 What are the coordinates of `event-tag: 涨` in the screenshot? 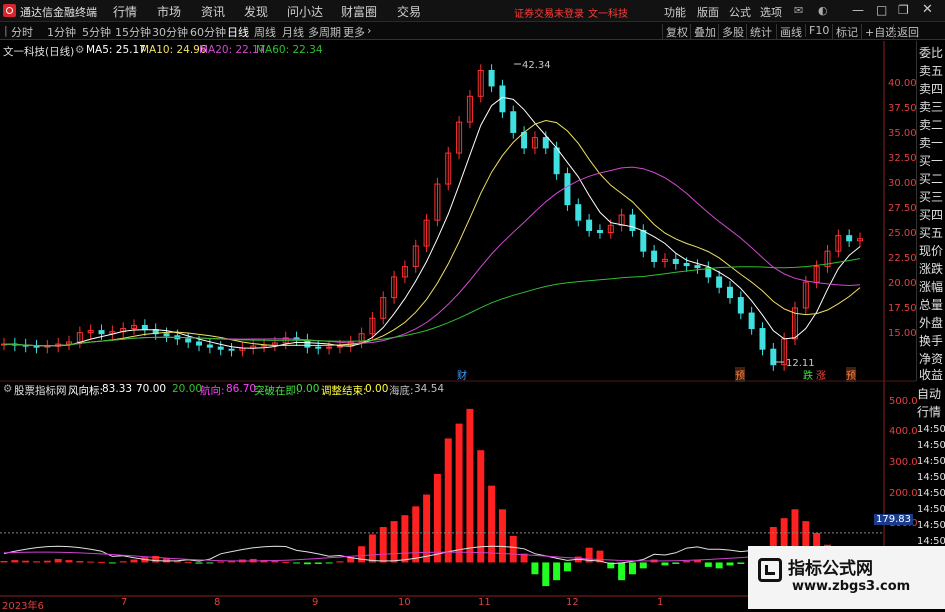 It's located at (821, 374).